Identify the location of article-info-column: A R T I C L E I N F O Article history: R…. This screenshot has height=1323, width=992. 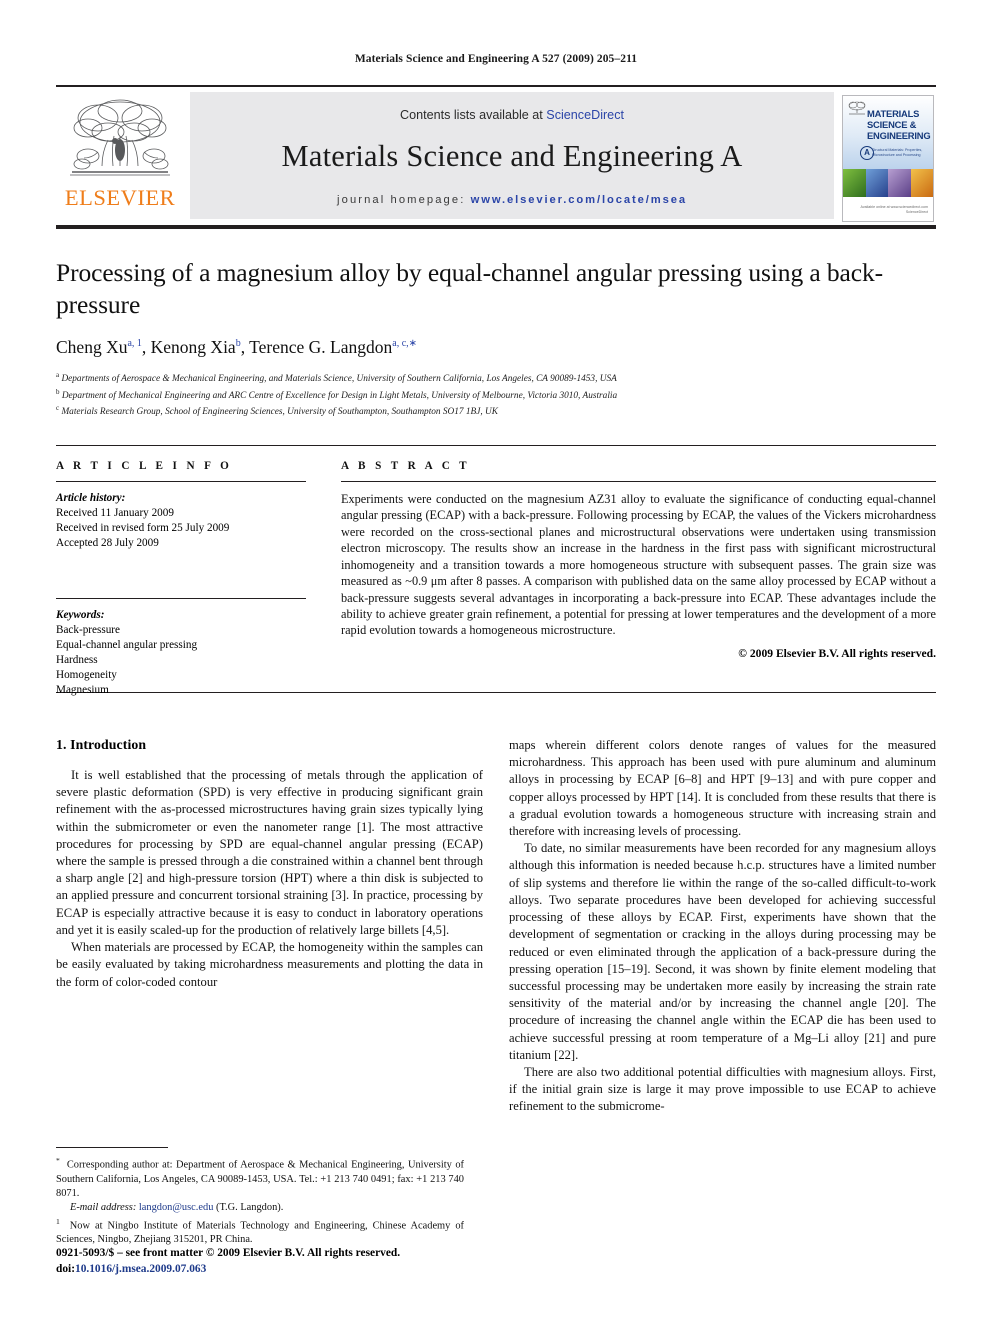
(181, 578).